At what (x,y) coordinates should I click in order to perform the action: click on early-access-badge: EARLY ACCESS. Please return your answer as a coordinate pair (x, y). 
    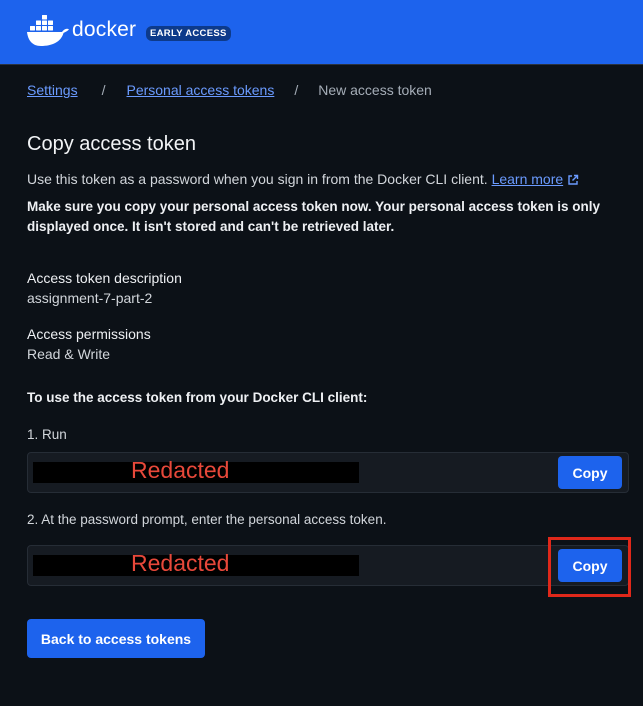
    Looking at the image, I should click on (188, 33).